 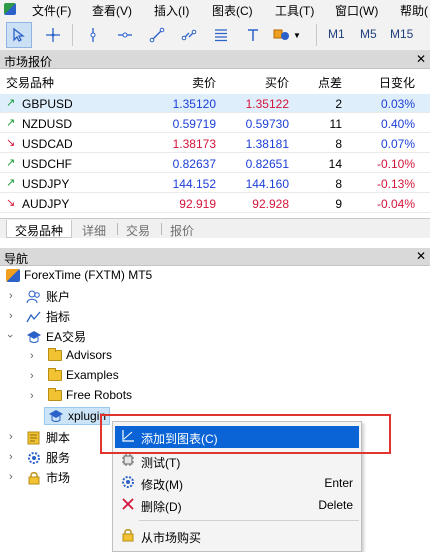 What do you see at coordinates (249, 520) in the screenshot?
I see `menu-separator` at bounding box center [249, 520].